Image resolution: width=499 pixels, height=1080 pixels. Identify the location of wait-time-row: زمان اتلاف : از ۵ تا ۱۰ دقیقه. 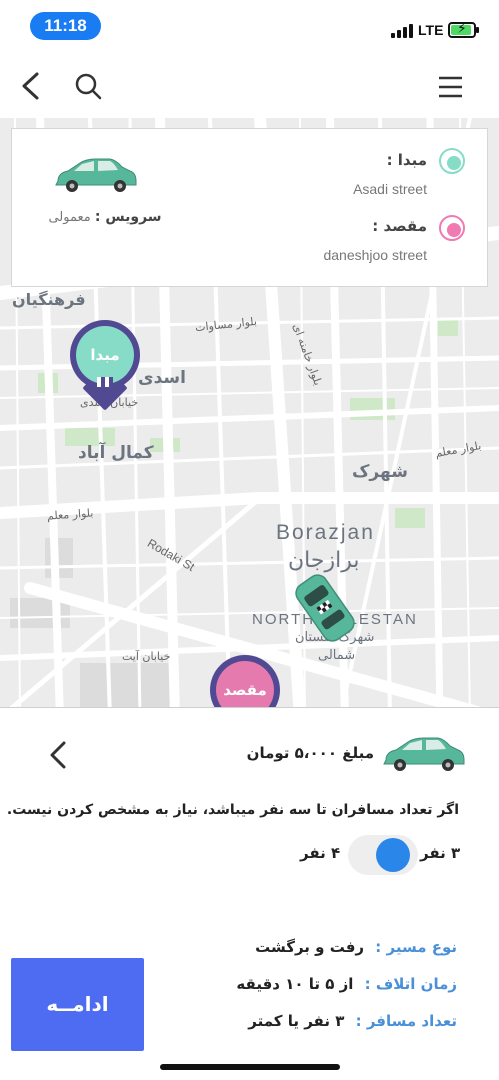
(346, 984).